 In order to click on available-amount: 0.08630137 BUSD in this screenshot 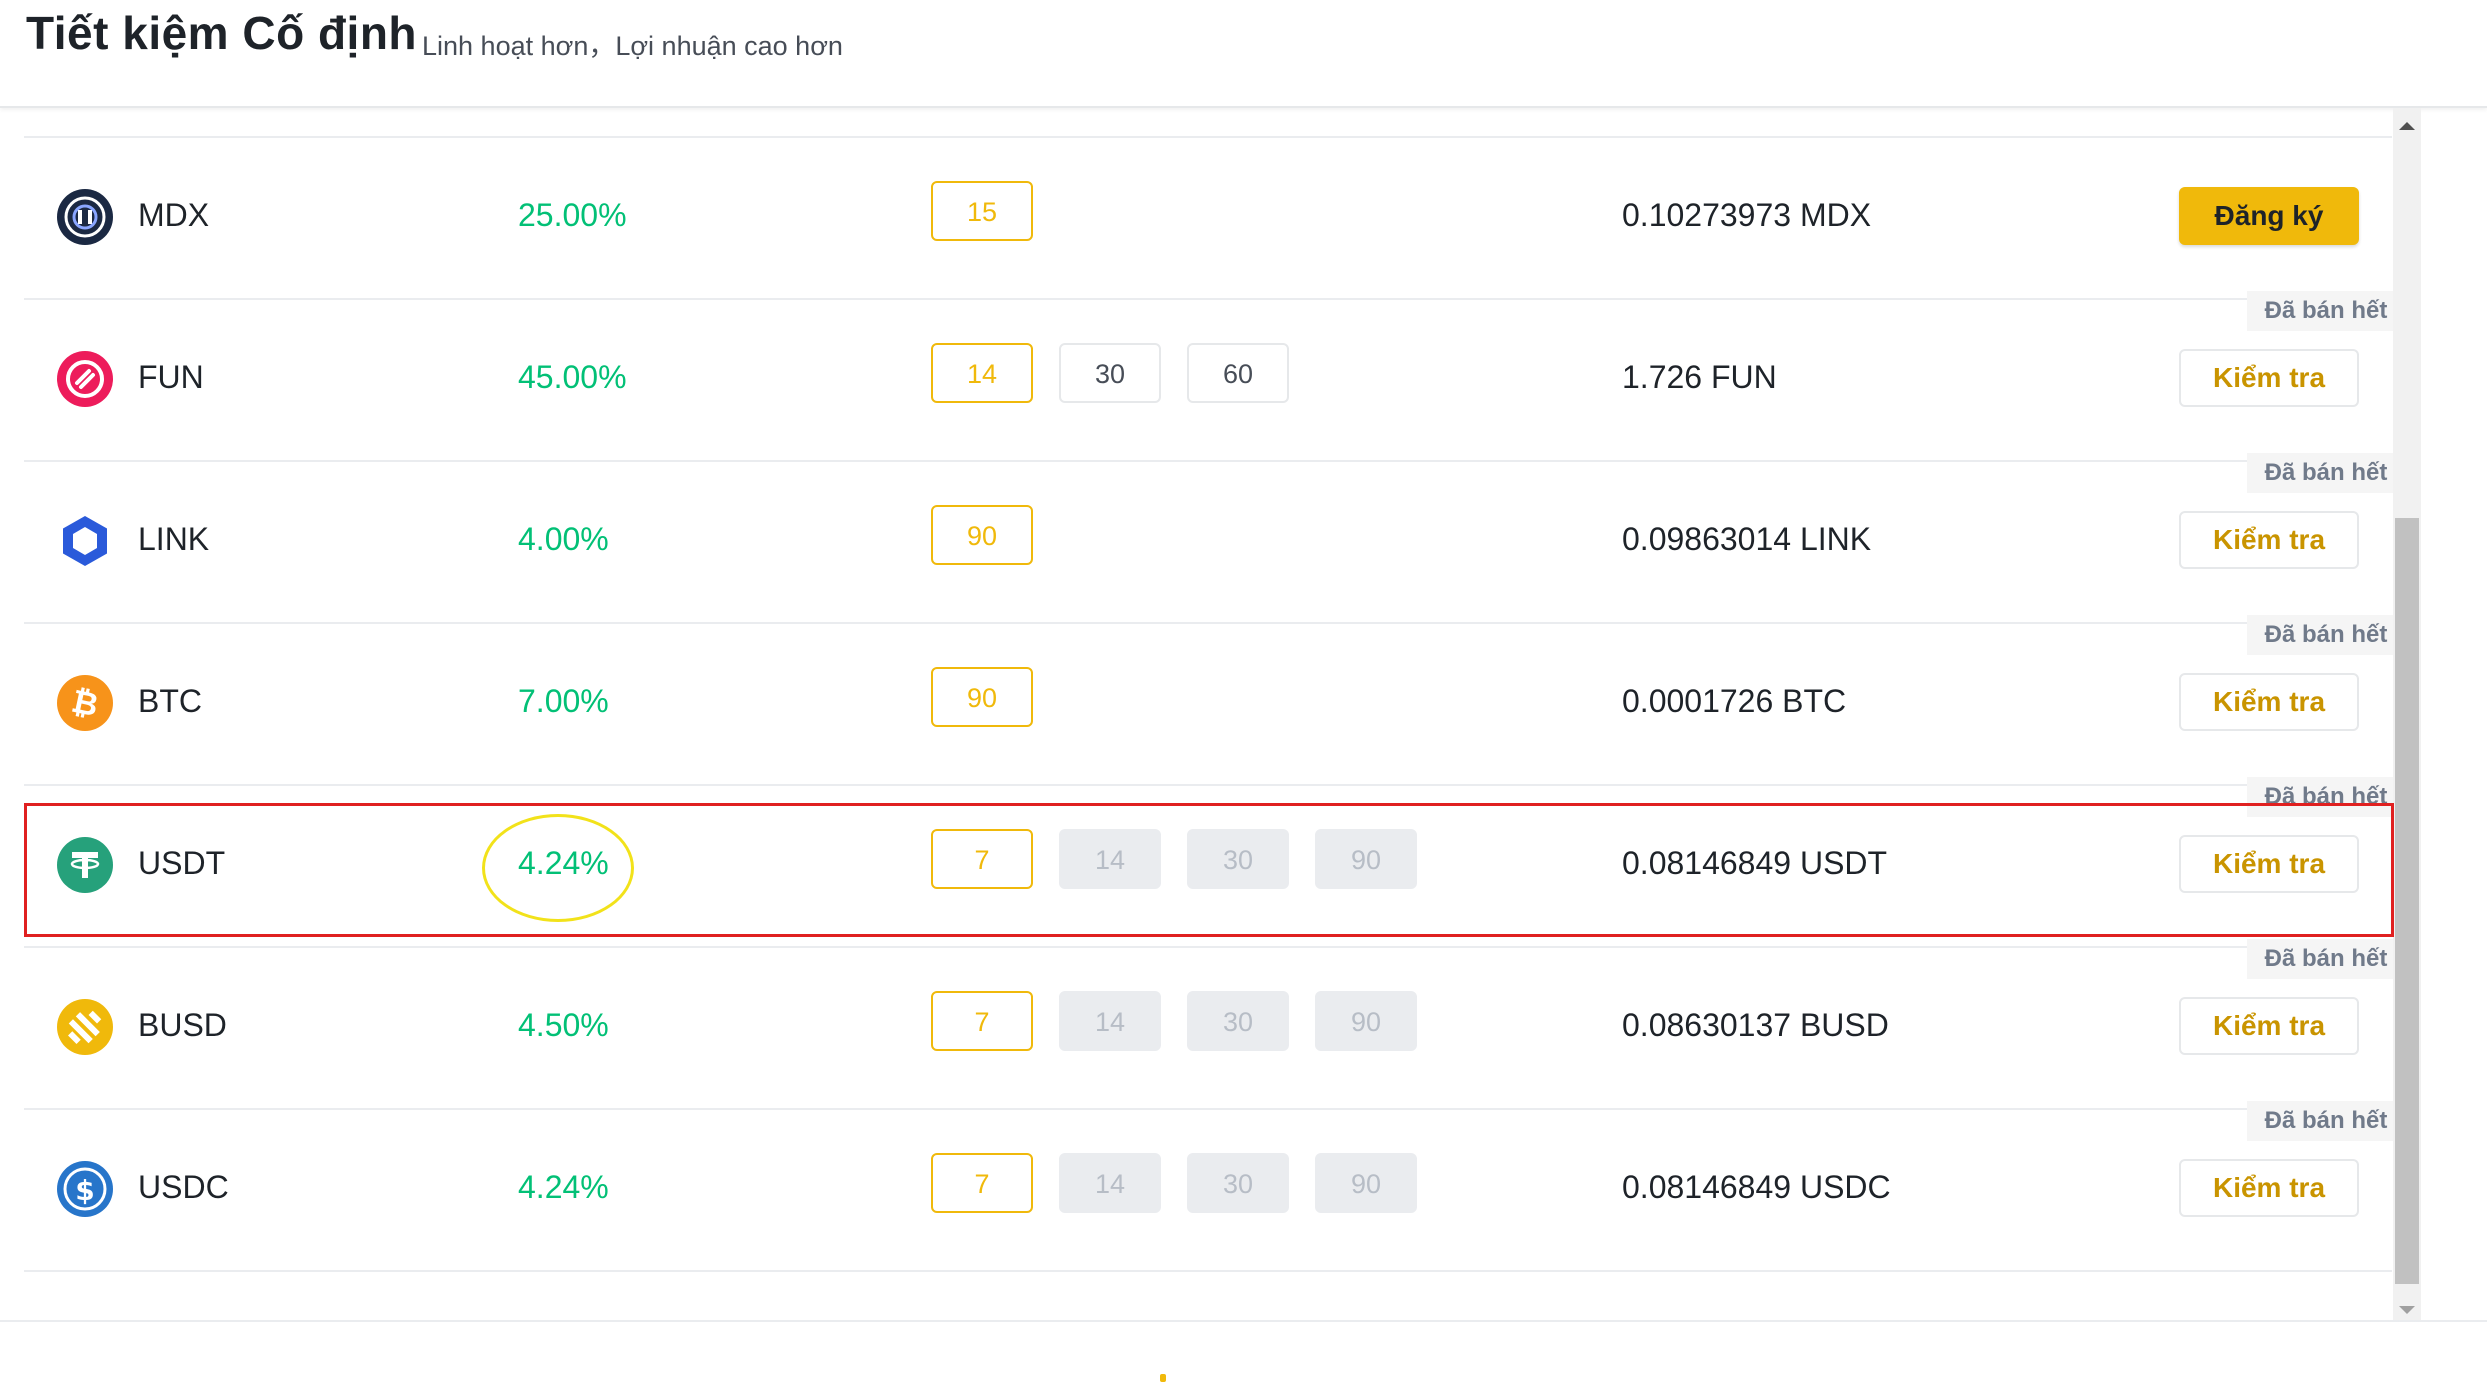, I will do `click(1755, 1025)`.